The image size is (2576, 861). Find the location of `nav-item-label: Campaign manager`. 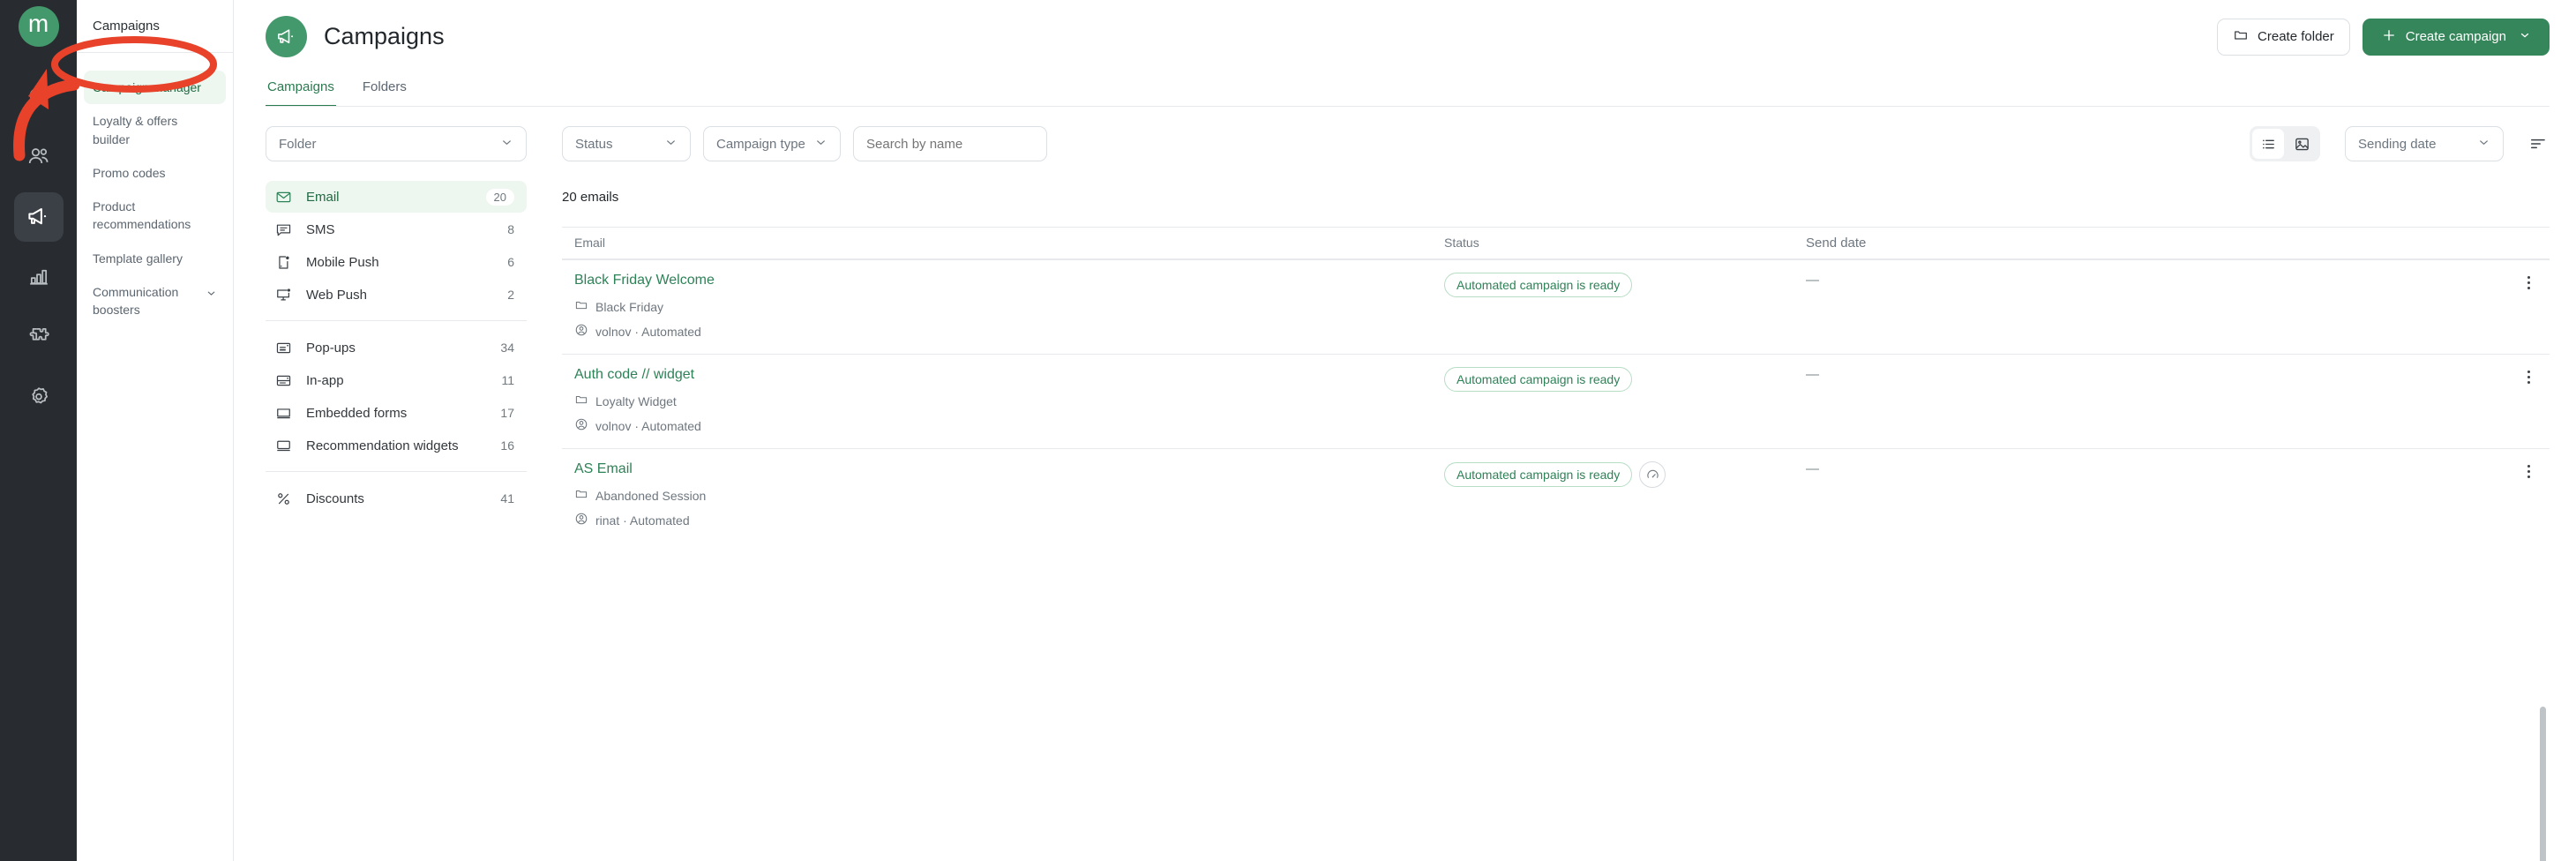

nav-item-label: Campaign manager is located at coordinates (147, 87).